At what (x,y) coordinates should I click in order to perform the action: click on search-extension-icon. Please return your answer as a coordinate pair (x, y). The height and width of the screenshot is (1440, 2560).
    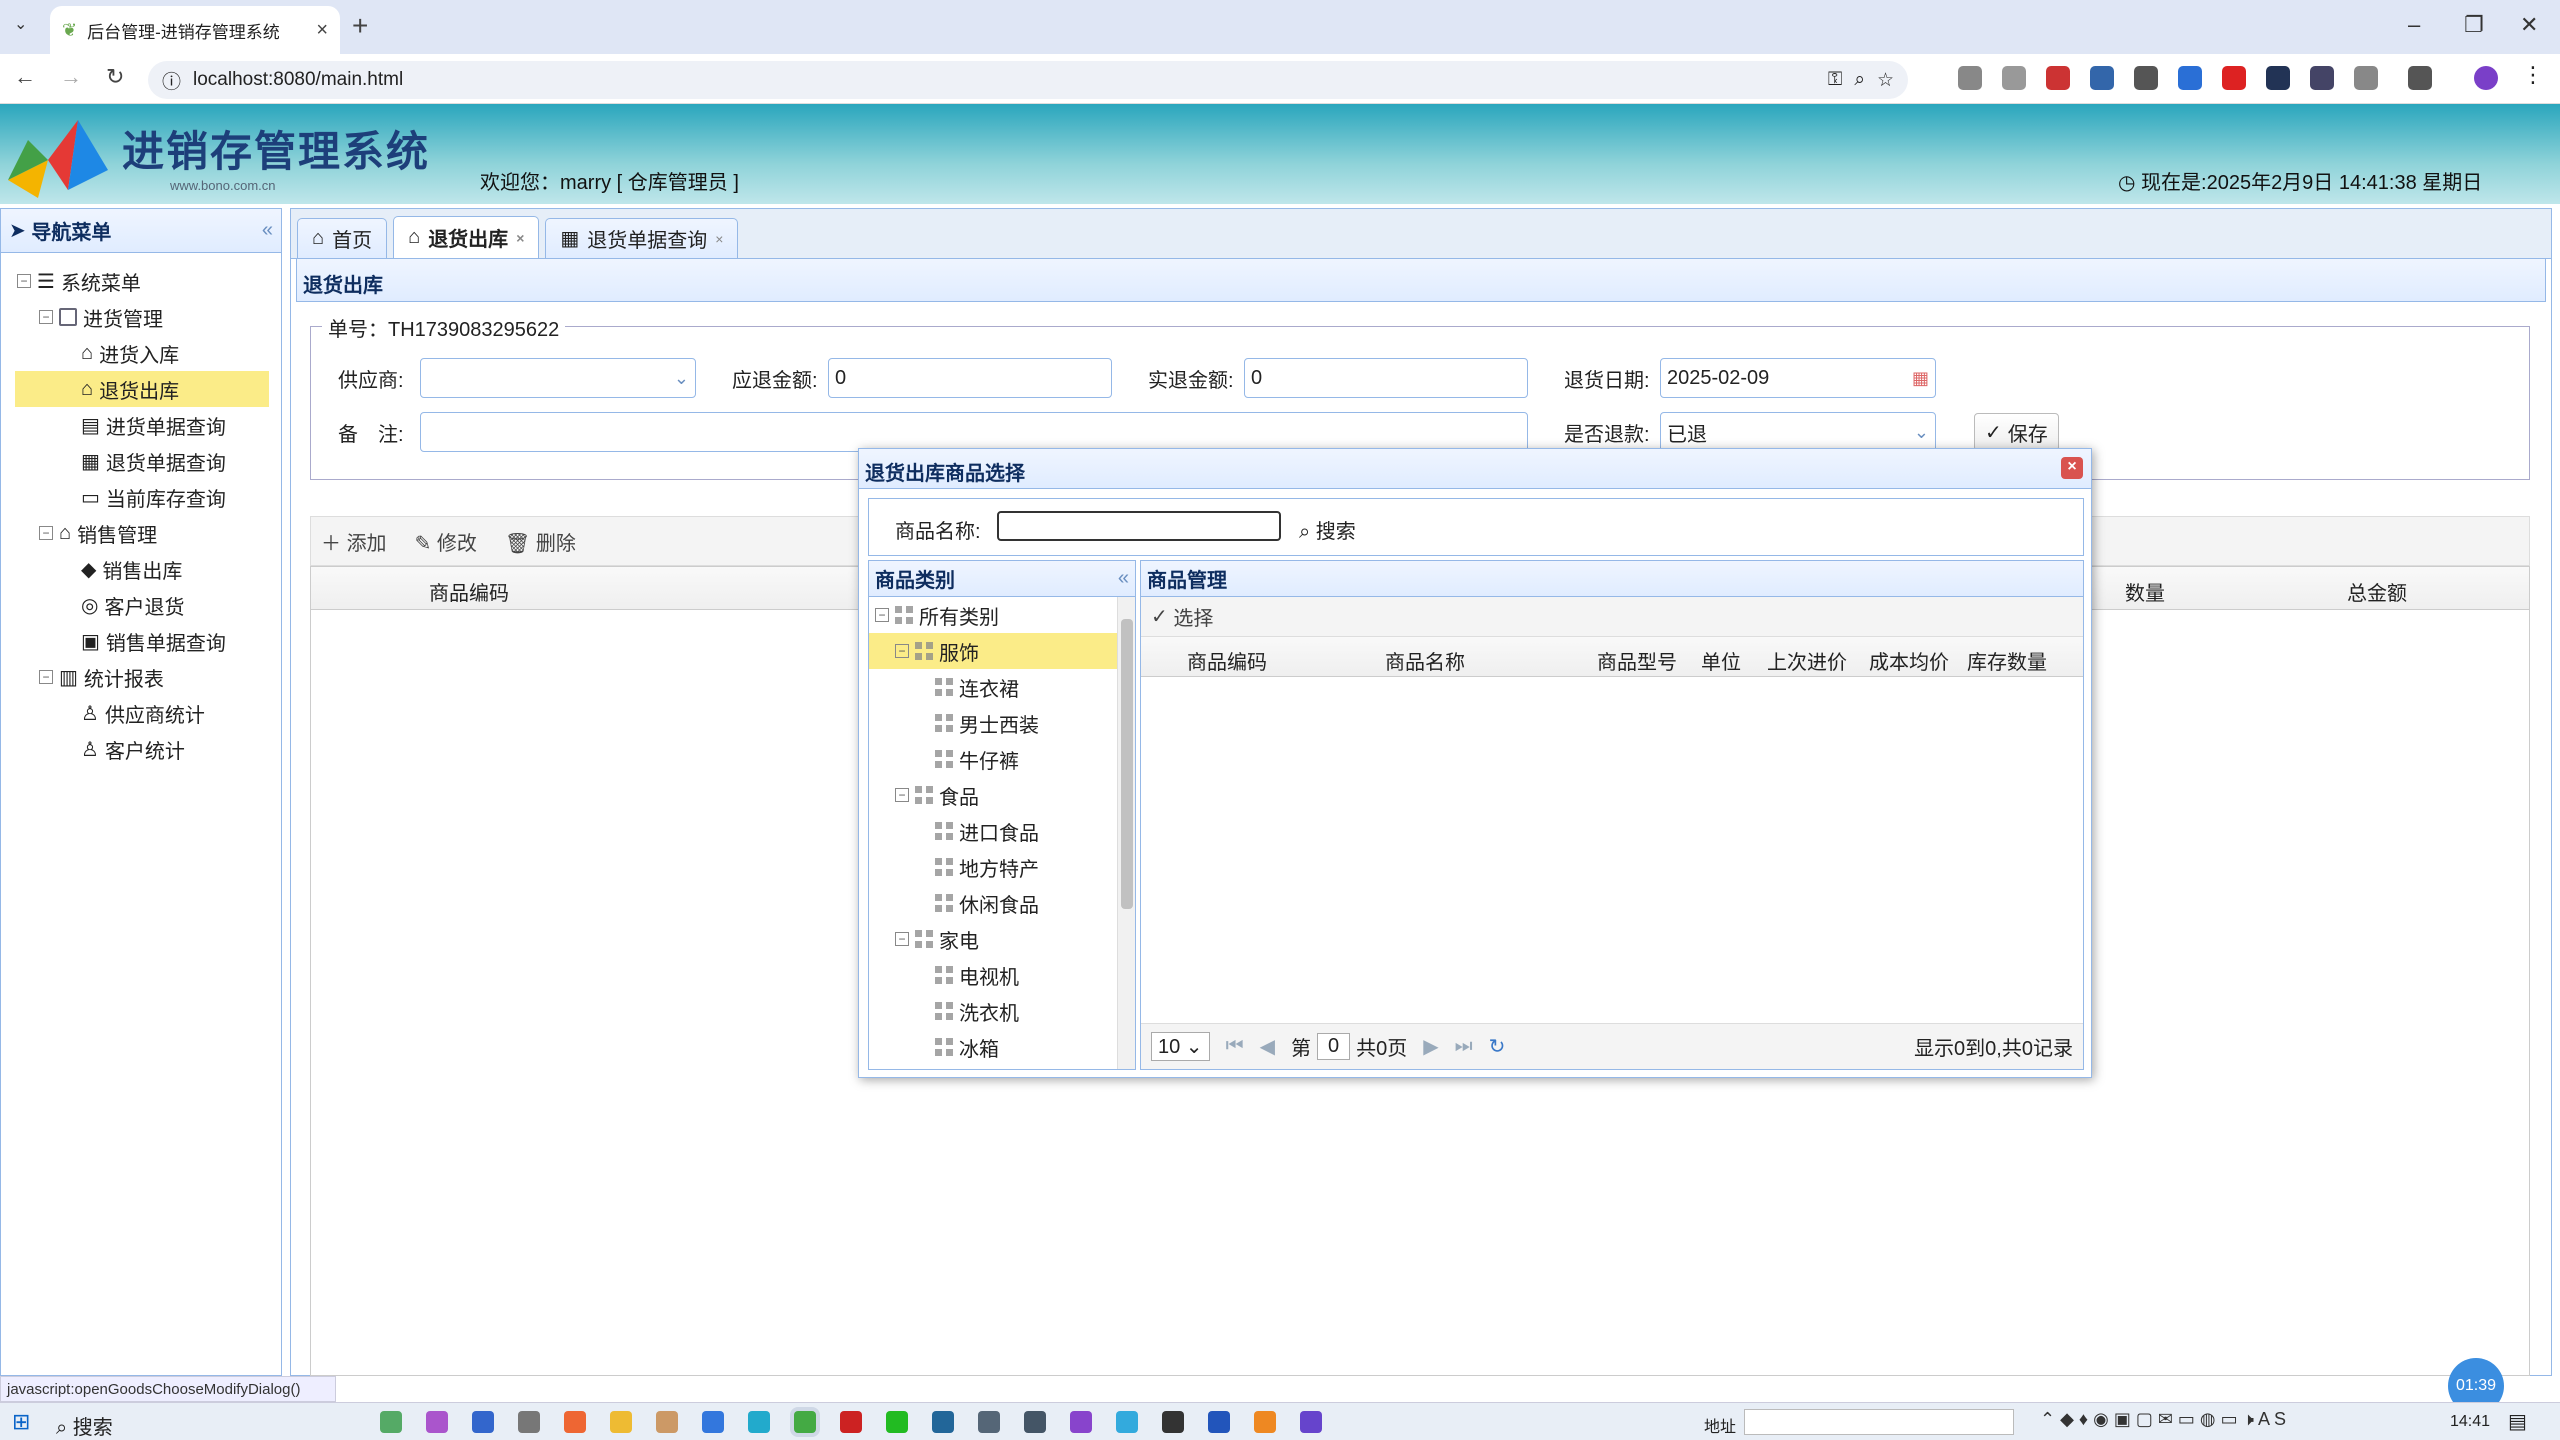
    Looking at the image, I should click on (2322, 78).